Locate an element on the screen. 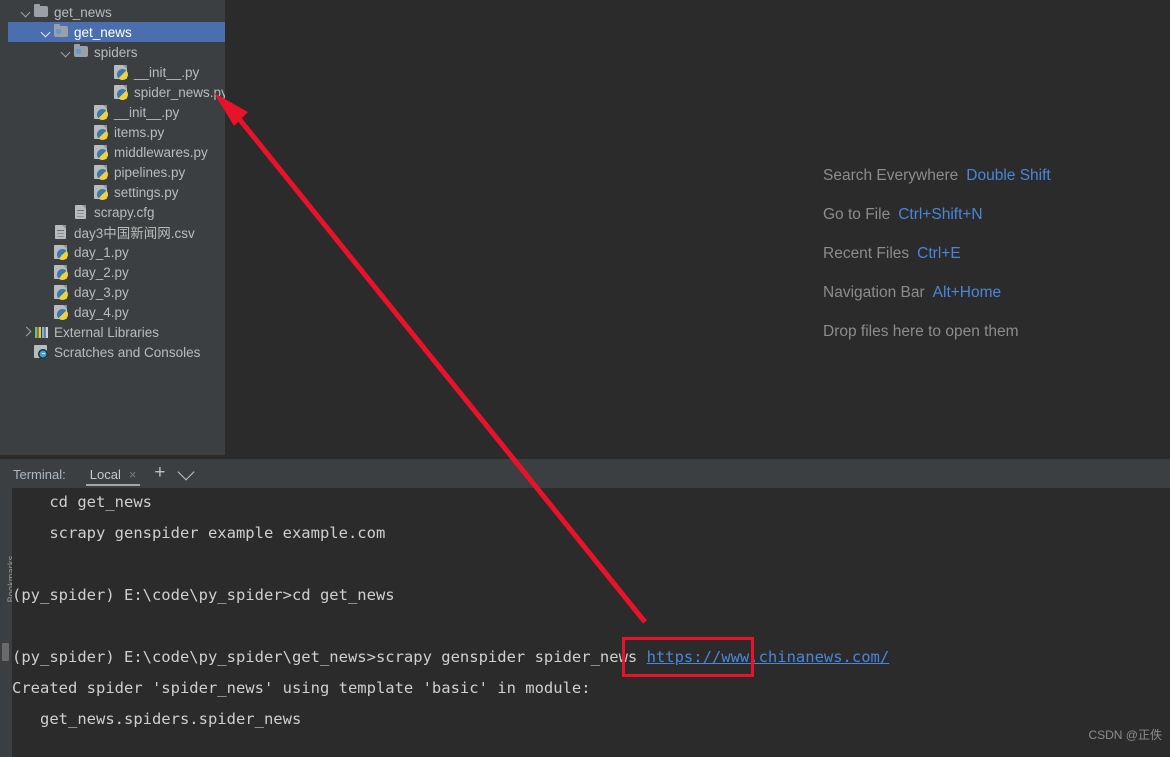 The image size is (1170, 757). tree-item-label: pipelines.py is located at coordinates (150, 172).